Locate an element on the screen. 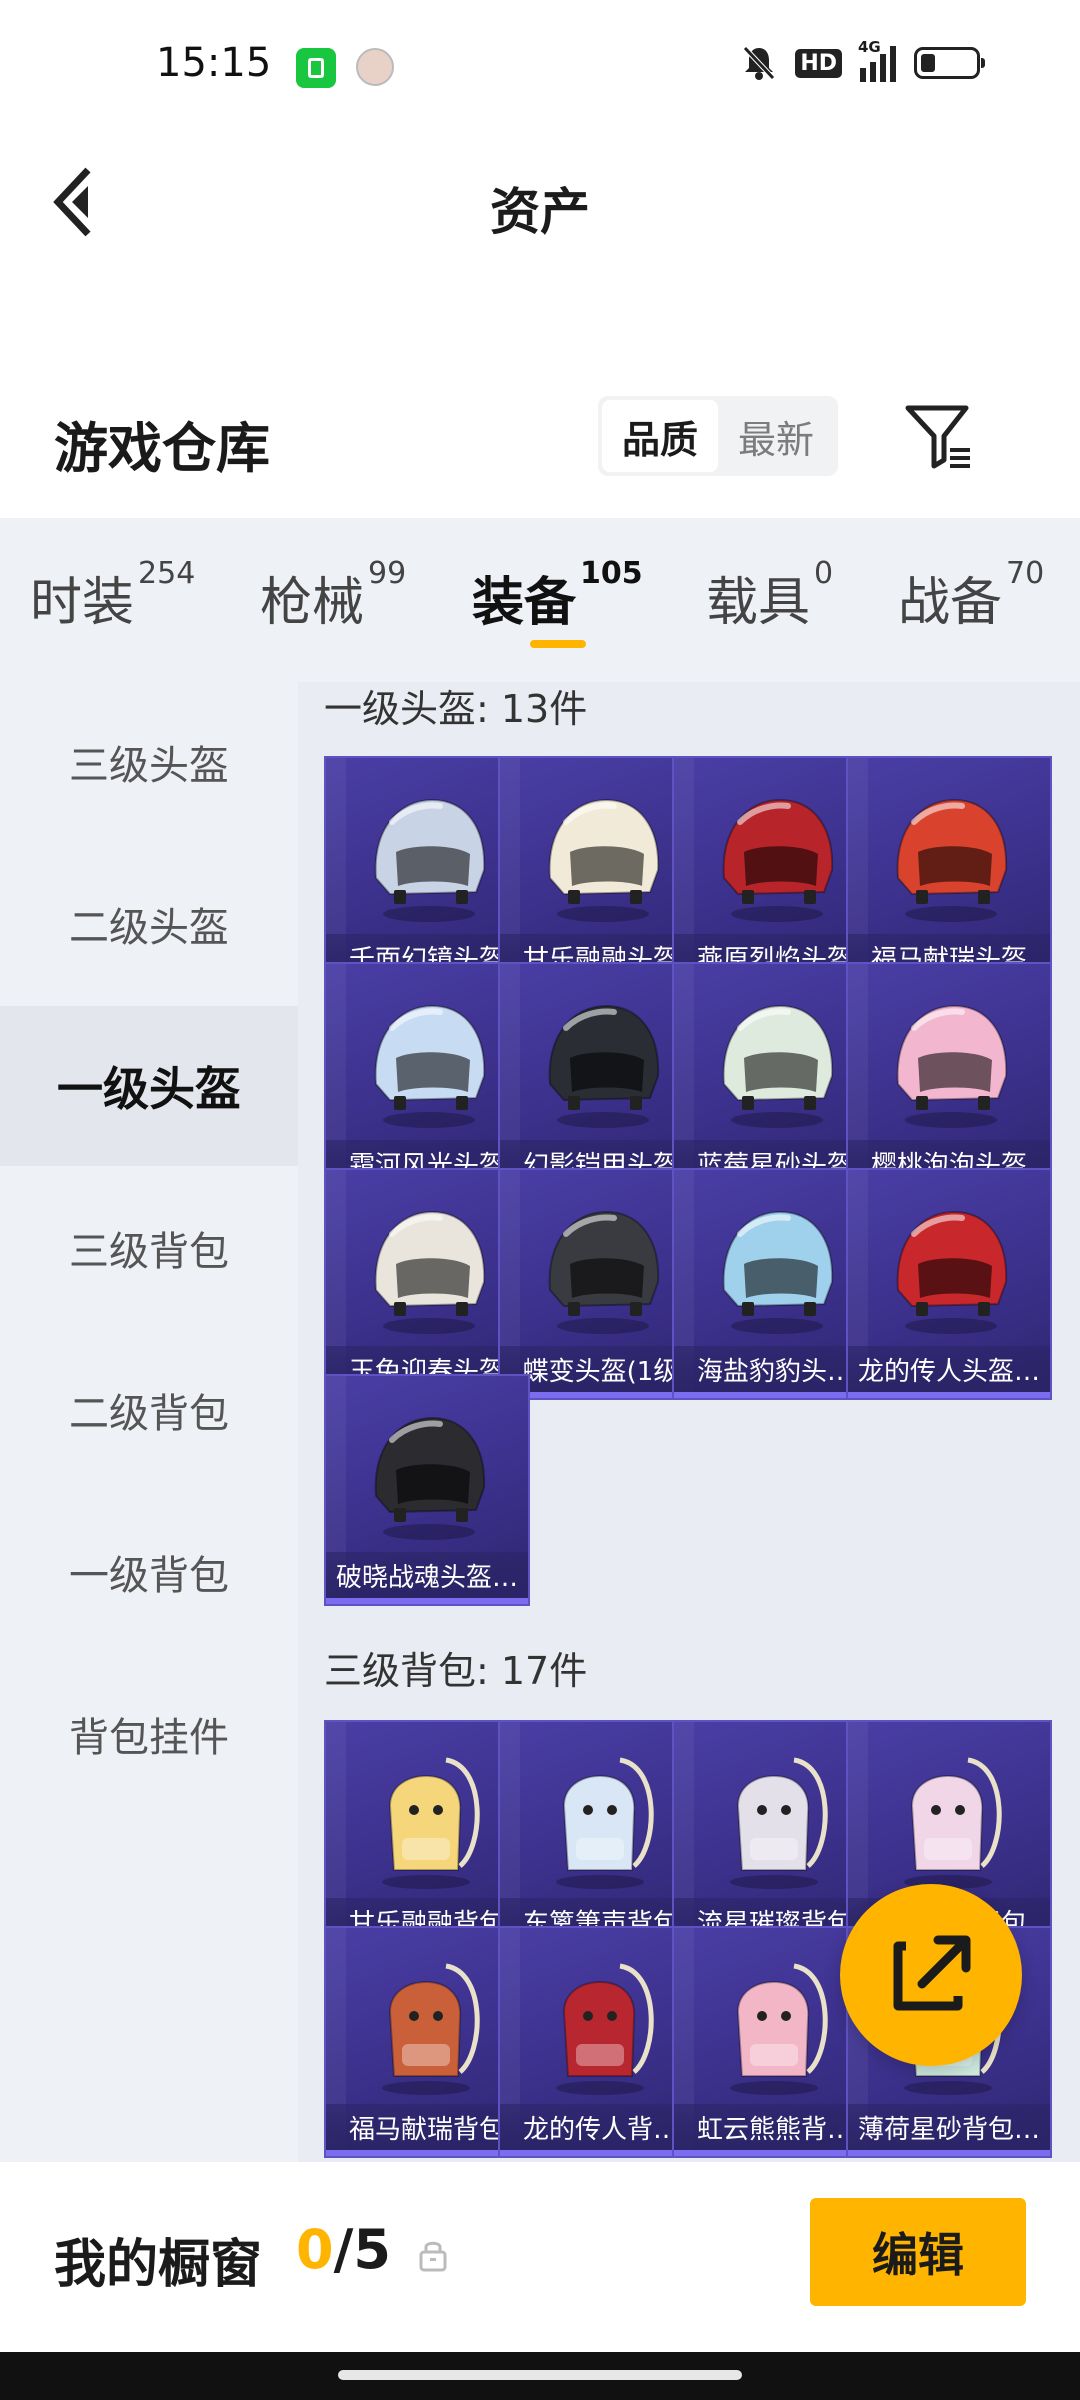 This screenshot has height=2400, width=1080. share-icon is located at coordinates (932, 1973).